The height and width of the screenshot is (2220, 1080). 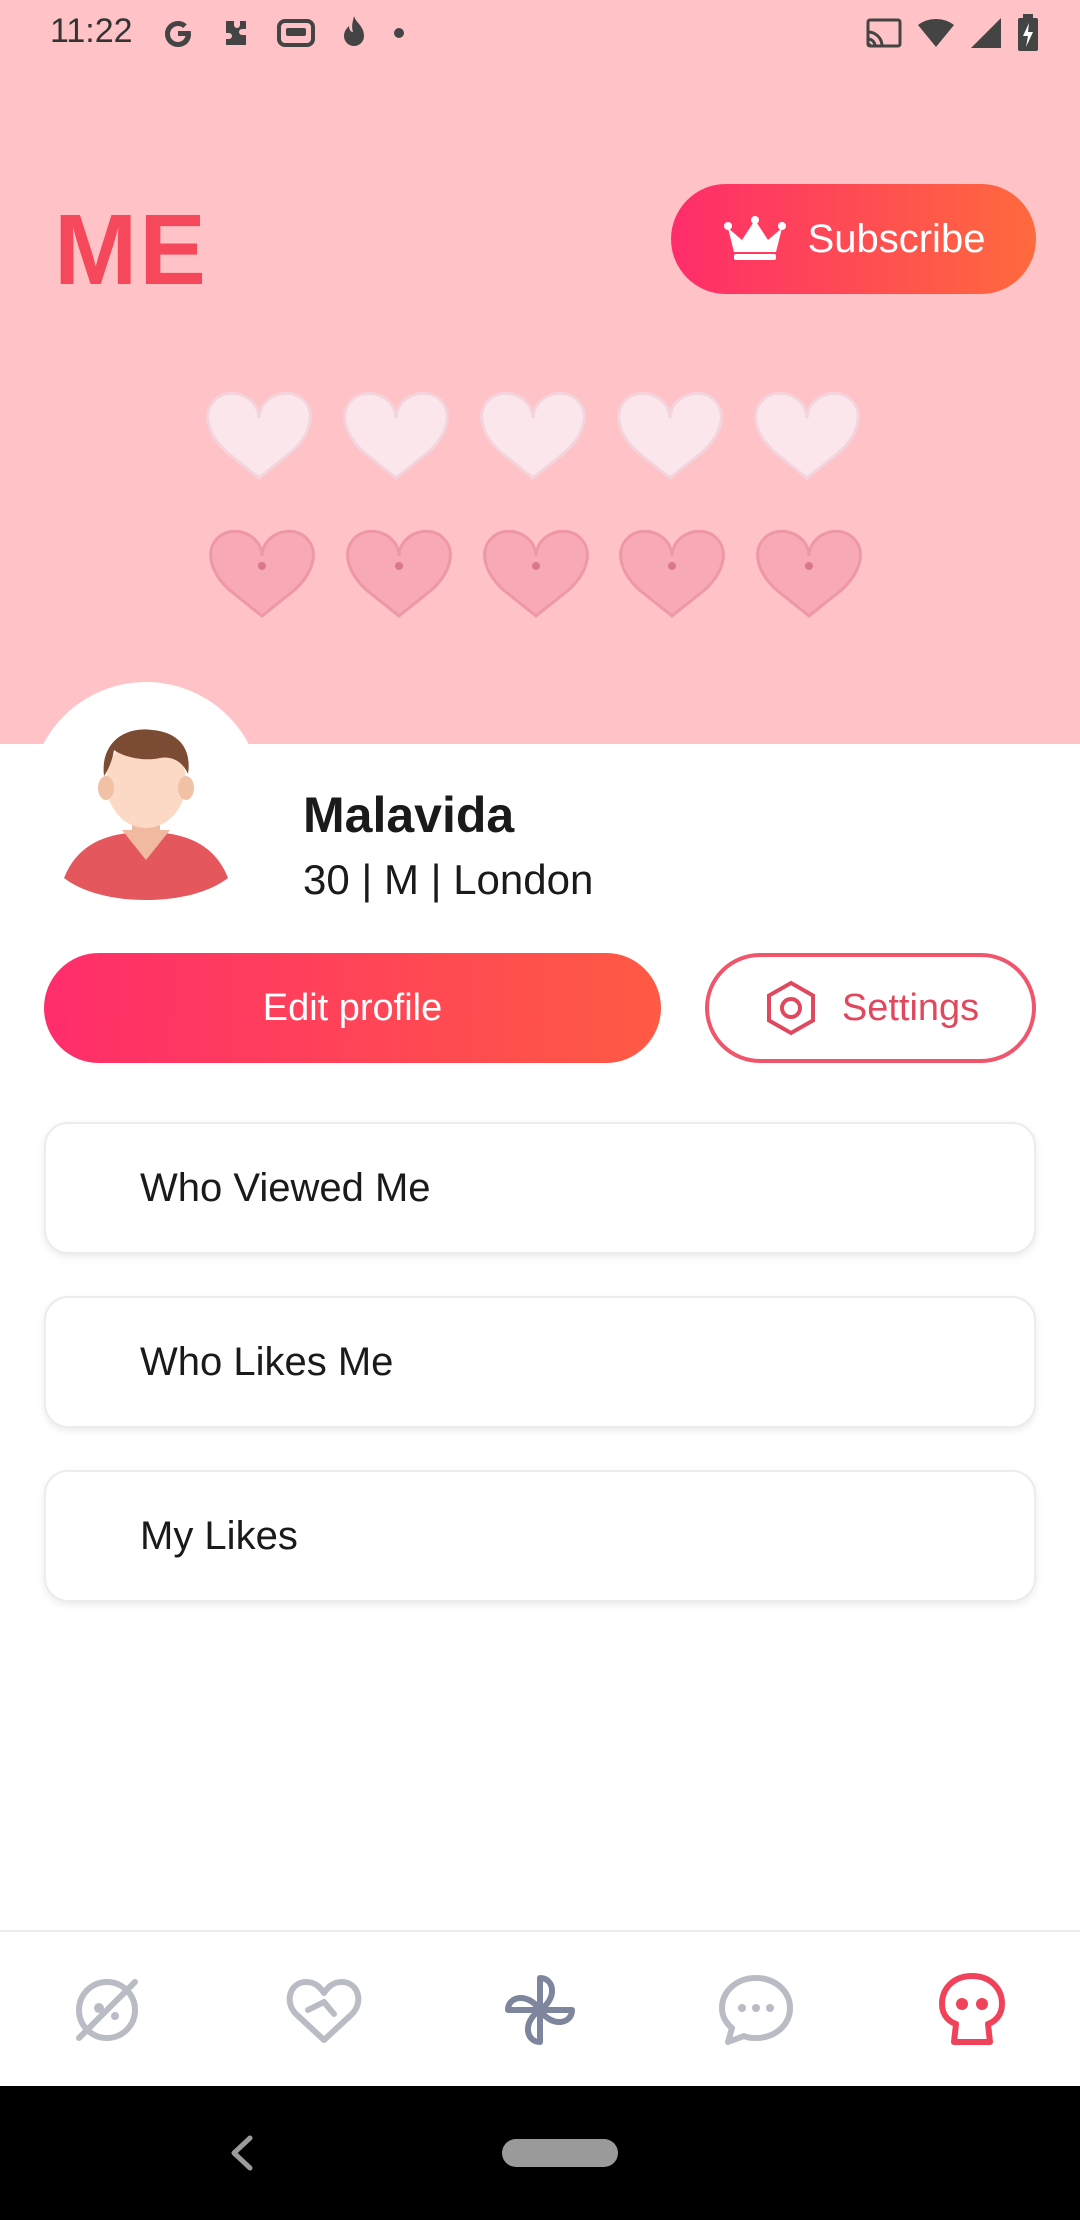 I want to click on nav-match, so click(x=540, y=2010).